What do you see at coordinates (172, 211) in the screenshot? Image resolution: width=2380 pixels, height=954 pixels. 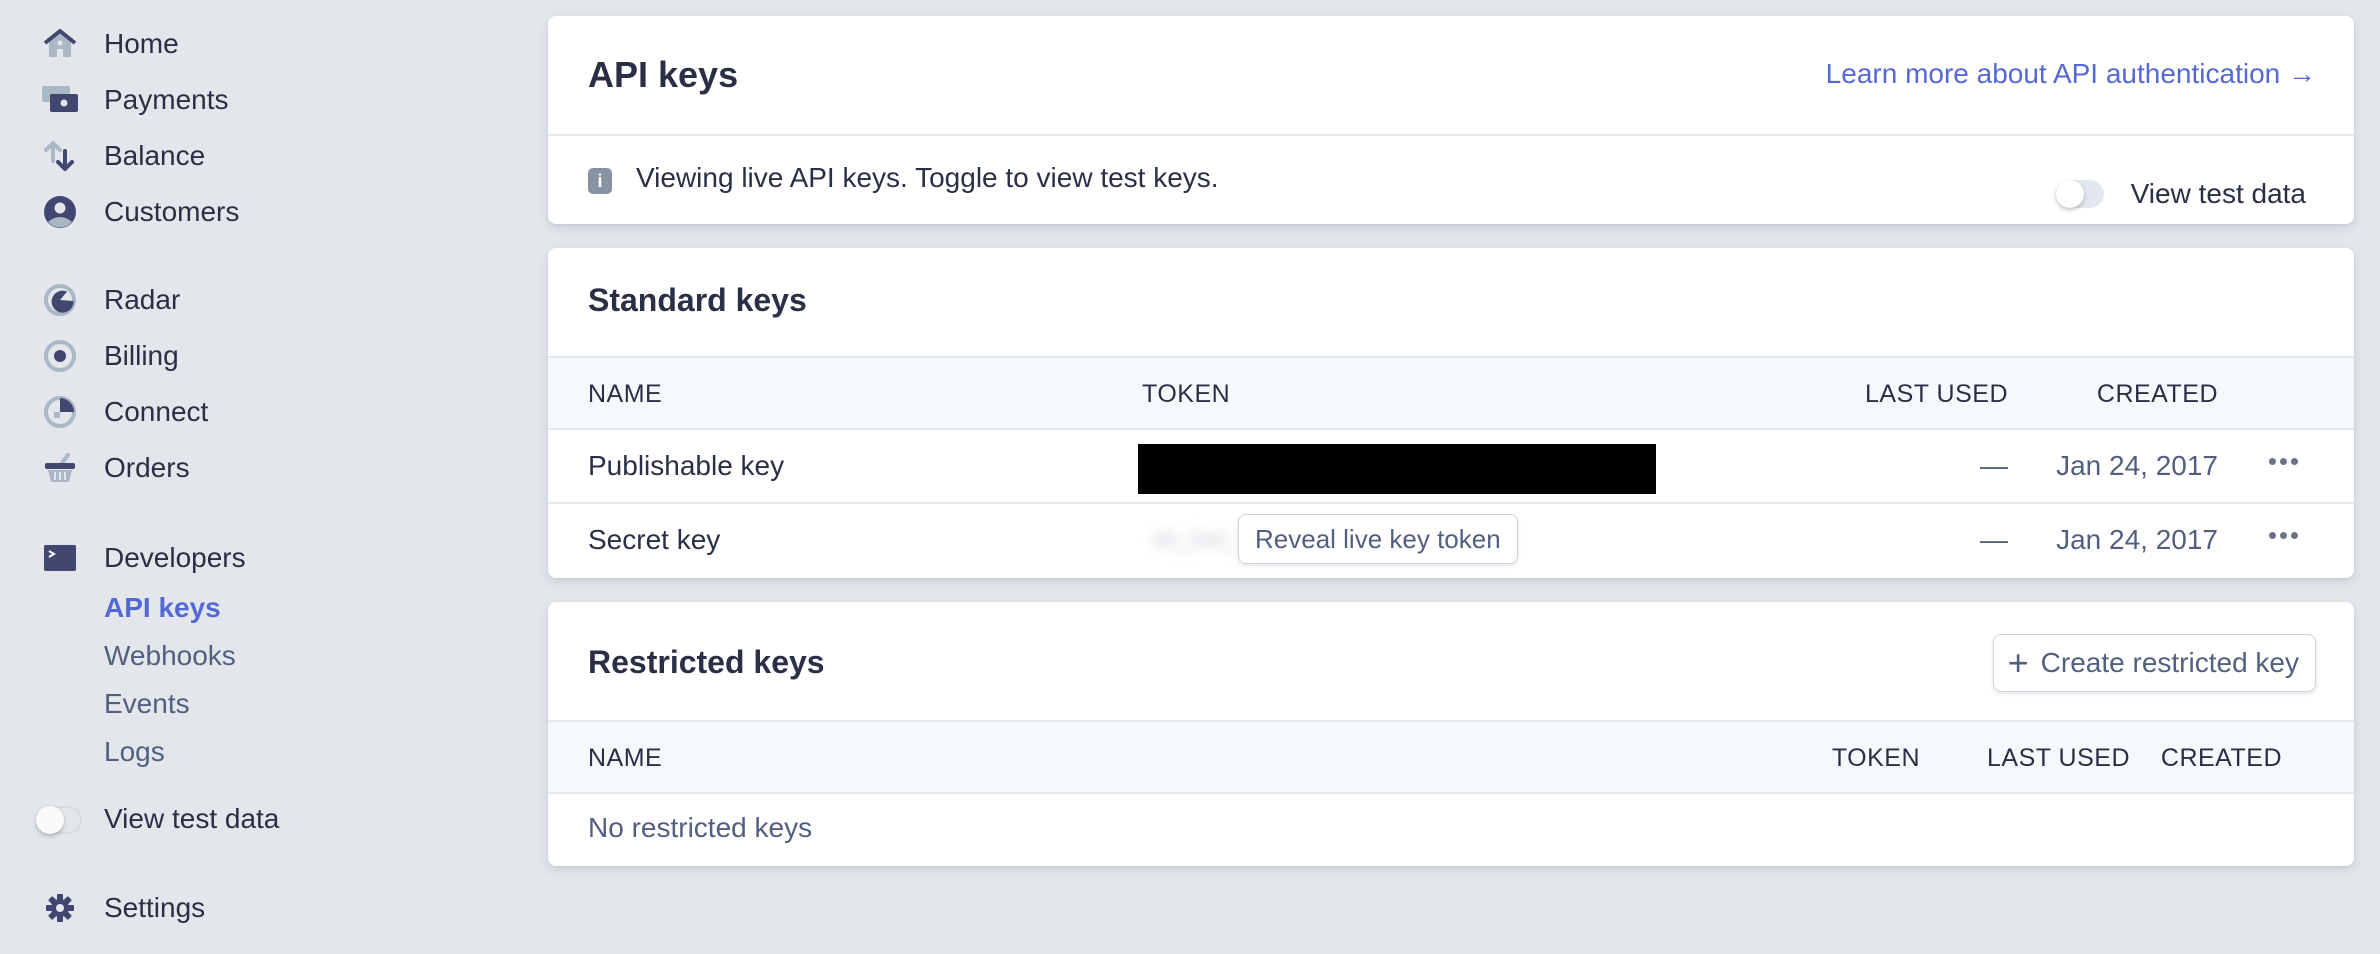 I see `sidebar-item-label: Customers` at bounding box center [172, 211].